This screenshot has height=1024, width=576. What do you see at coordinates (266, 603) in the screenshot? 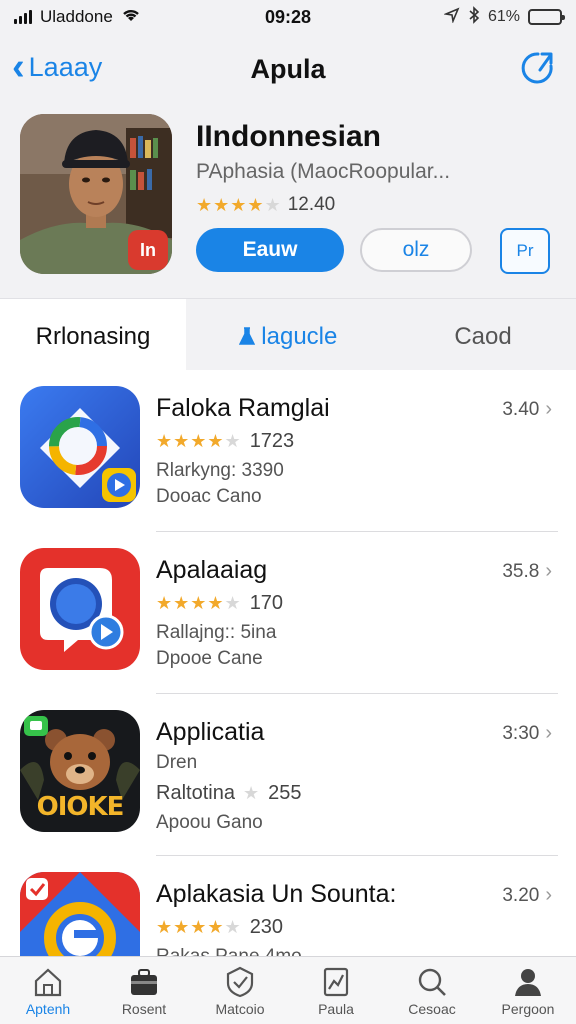
I see `rating-count: 170` at bounding box center [266, 603].